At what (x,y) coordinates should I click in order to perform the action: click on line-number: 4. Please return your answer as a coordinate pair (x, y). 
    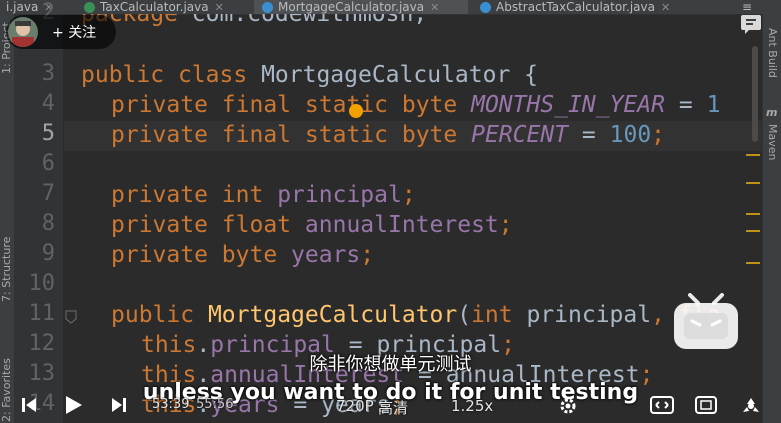
    Looking at the image, I should click on (48, 103).